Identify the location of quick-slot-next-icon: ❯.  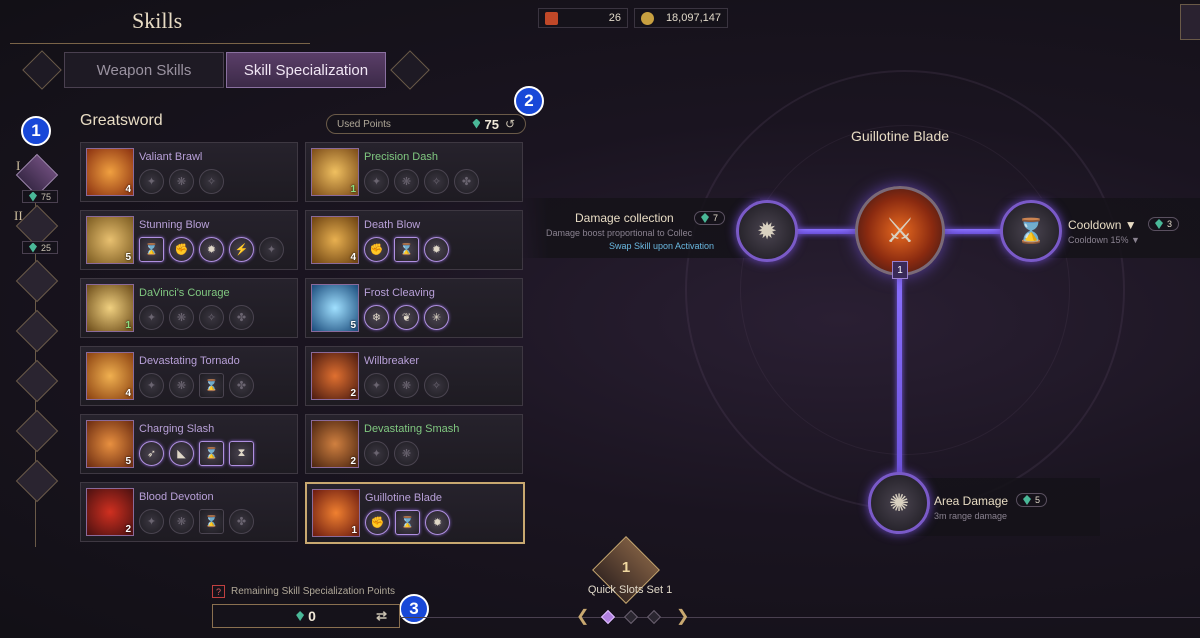
(682, 616).